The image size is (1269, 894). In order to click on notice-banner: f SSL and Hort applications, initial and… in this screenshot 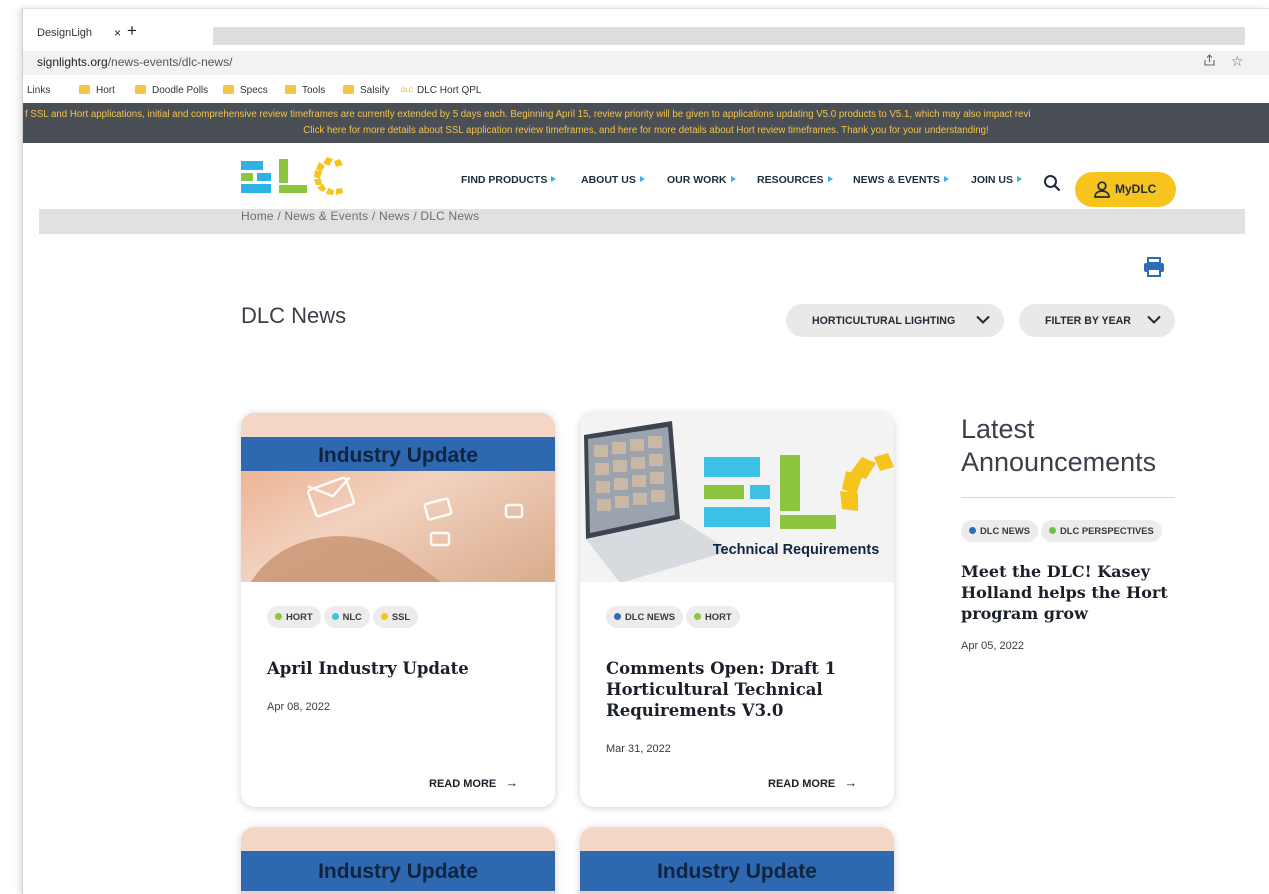, I will do `click(646, 123)`.